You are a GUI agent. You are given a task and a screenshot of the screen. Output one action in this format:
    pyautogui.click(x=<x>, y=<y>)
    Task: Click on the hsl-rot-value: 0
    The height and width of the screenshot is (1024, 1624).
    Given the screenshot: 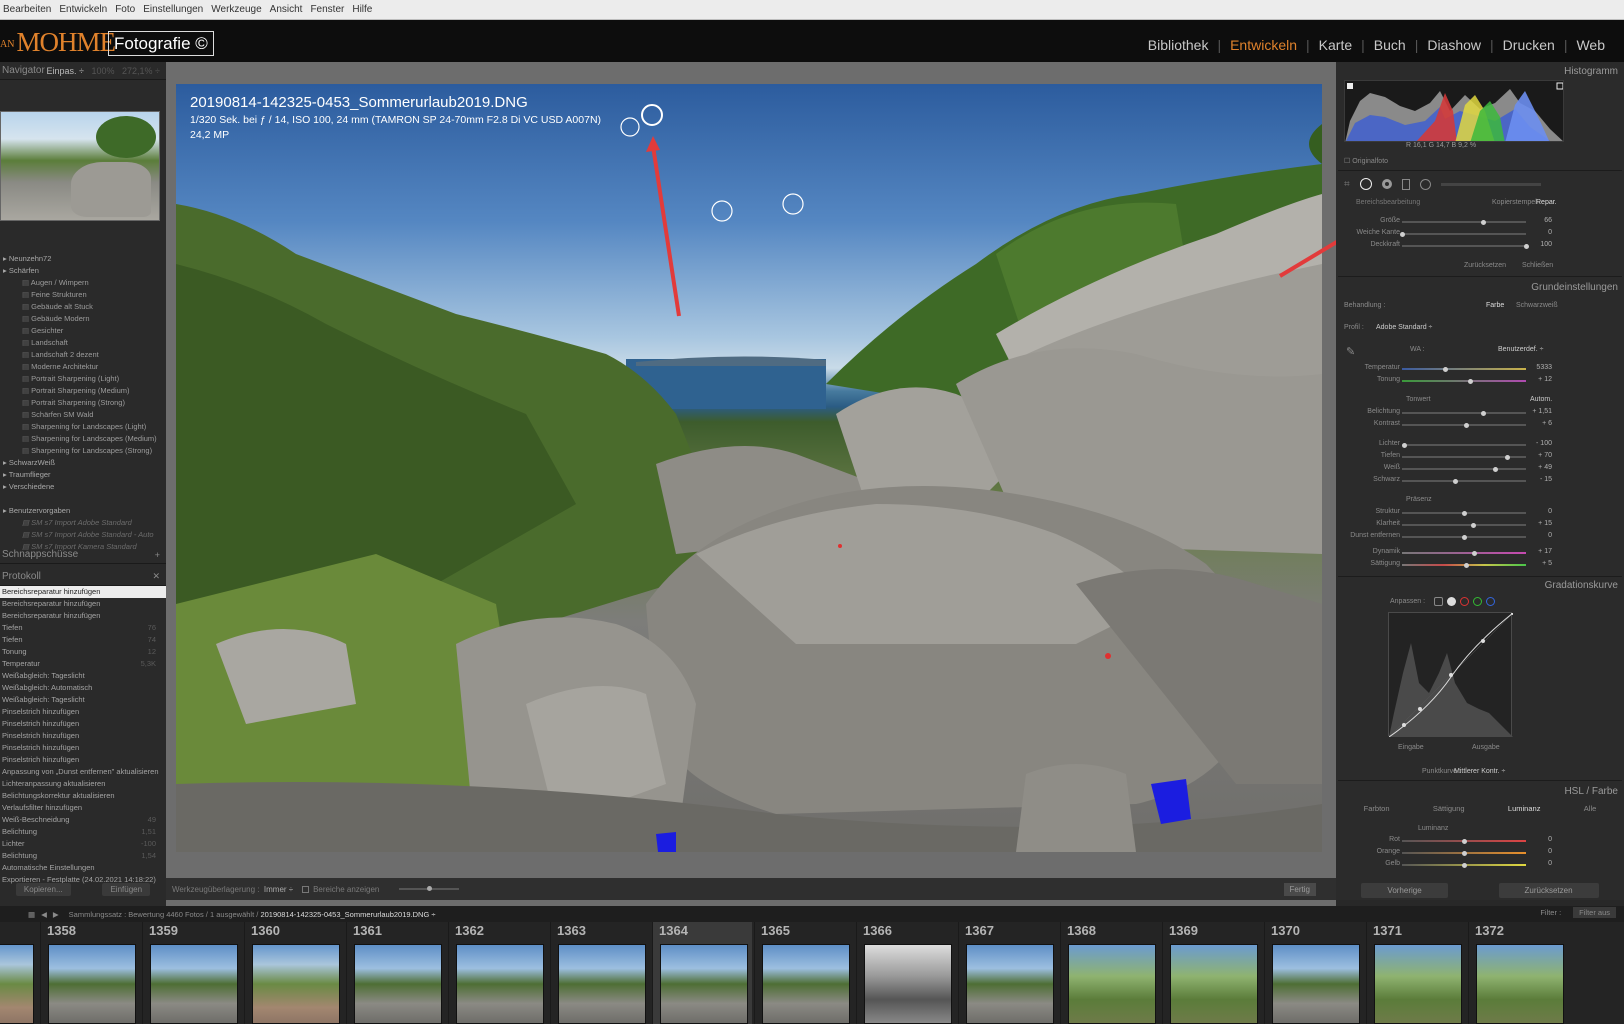 What is the action you would take?
    pyautogui.click(x=1537, y=839)
    